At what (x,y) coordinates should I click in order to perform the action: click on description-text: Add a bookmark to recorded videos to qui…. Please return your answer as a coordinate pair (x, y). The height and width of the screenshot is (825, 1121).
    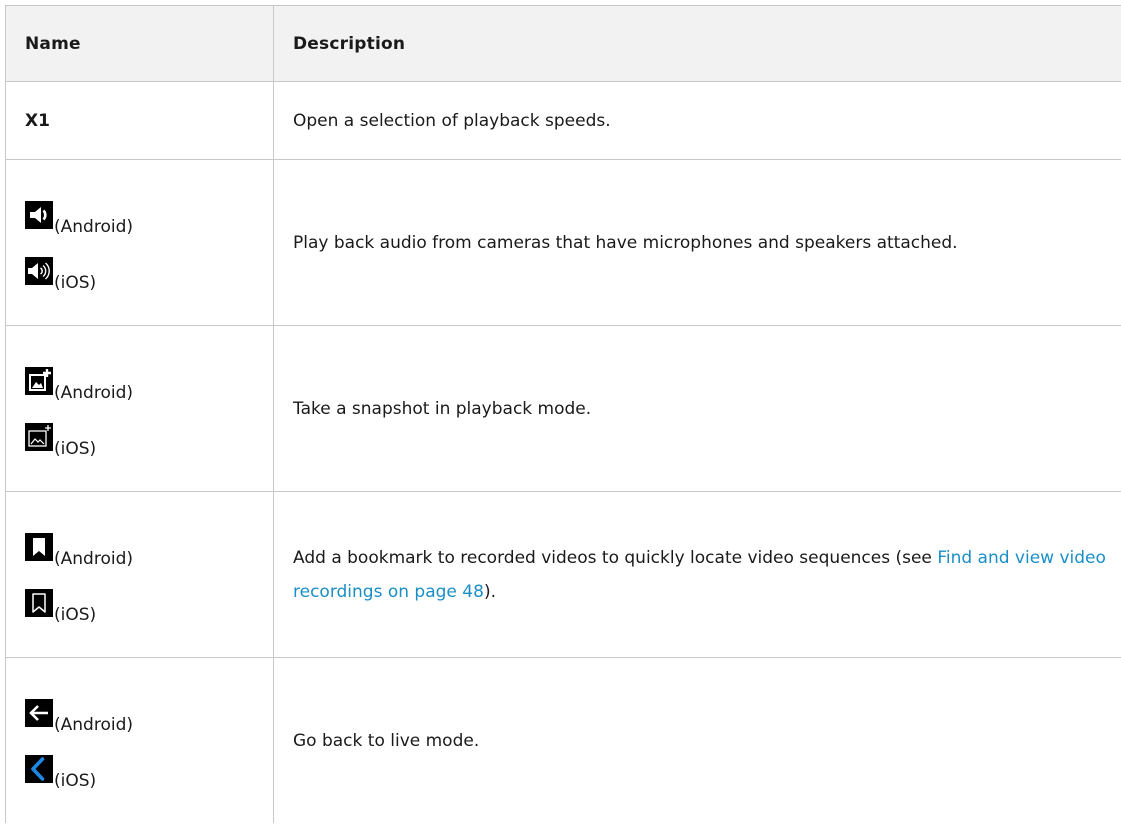
    Looking at the image, I should click on (615, 557).